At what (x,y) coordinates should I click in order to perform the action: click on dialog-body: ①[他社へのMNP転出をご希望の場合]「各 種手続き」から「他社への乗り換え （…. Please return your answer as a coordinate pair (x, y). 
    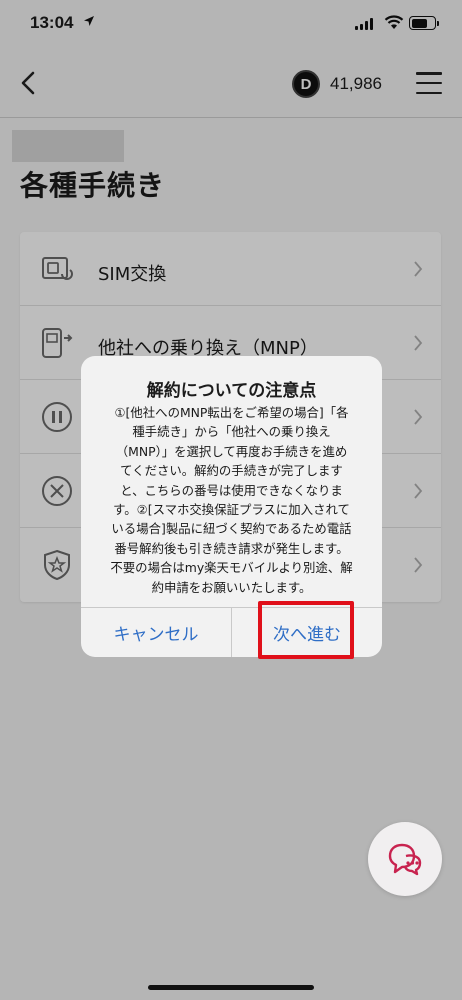
    Looking at the image, I should click on (231, 500).